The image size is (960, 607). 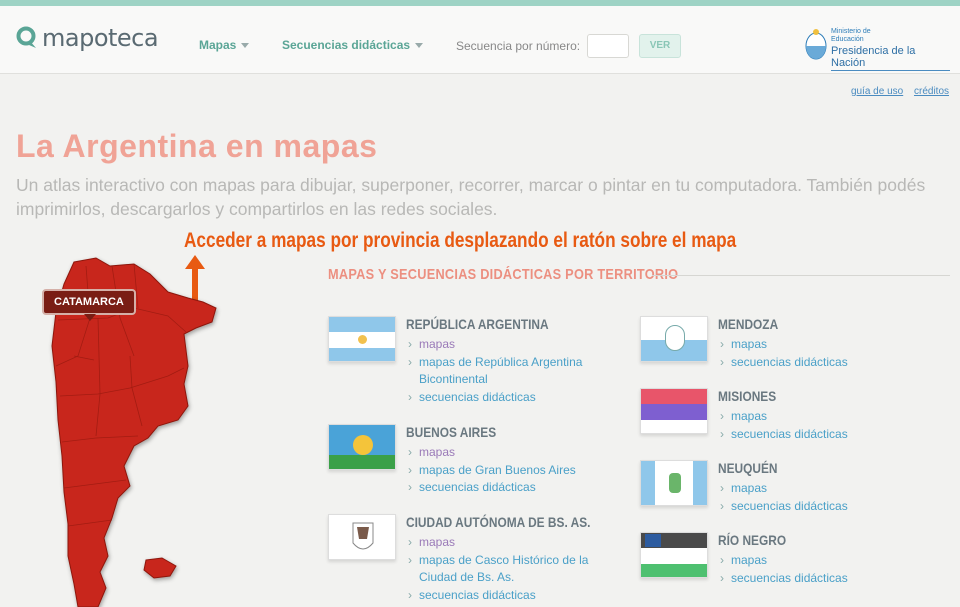 What do you see at coordinates (752, 540) in the screenshot?
I see `province-name: RÍO NEGRO` at bounding box center [752, 540].